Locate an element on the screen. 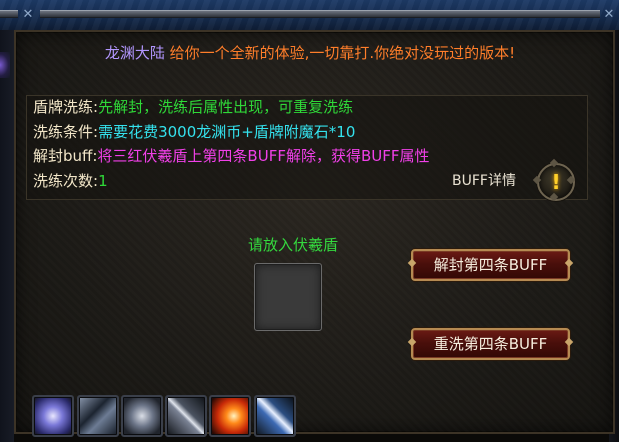  buff-detail-button: ! is located at coordinates (554, 180).